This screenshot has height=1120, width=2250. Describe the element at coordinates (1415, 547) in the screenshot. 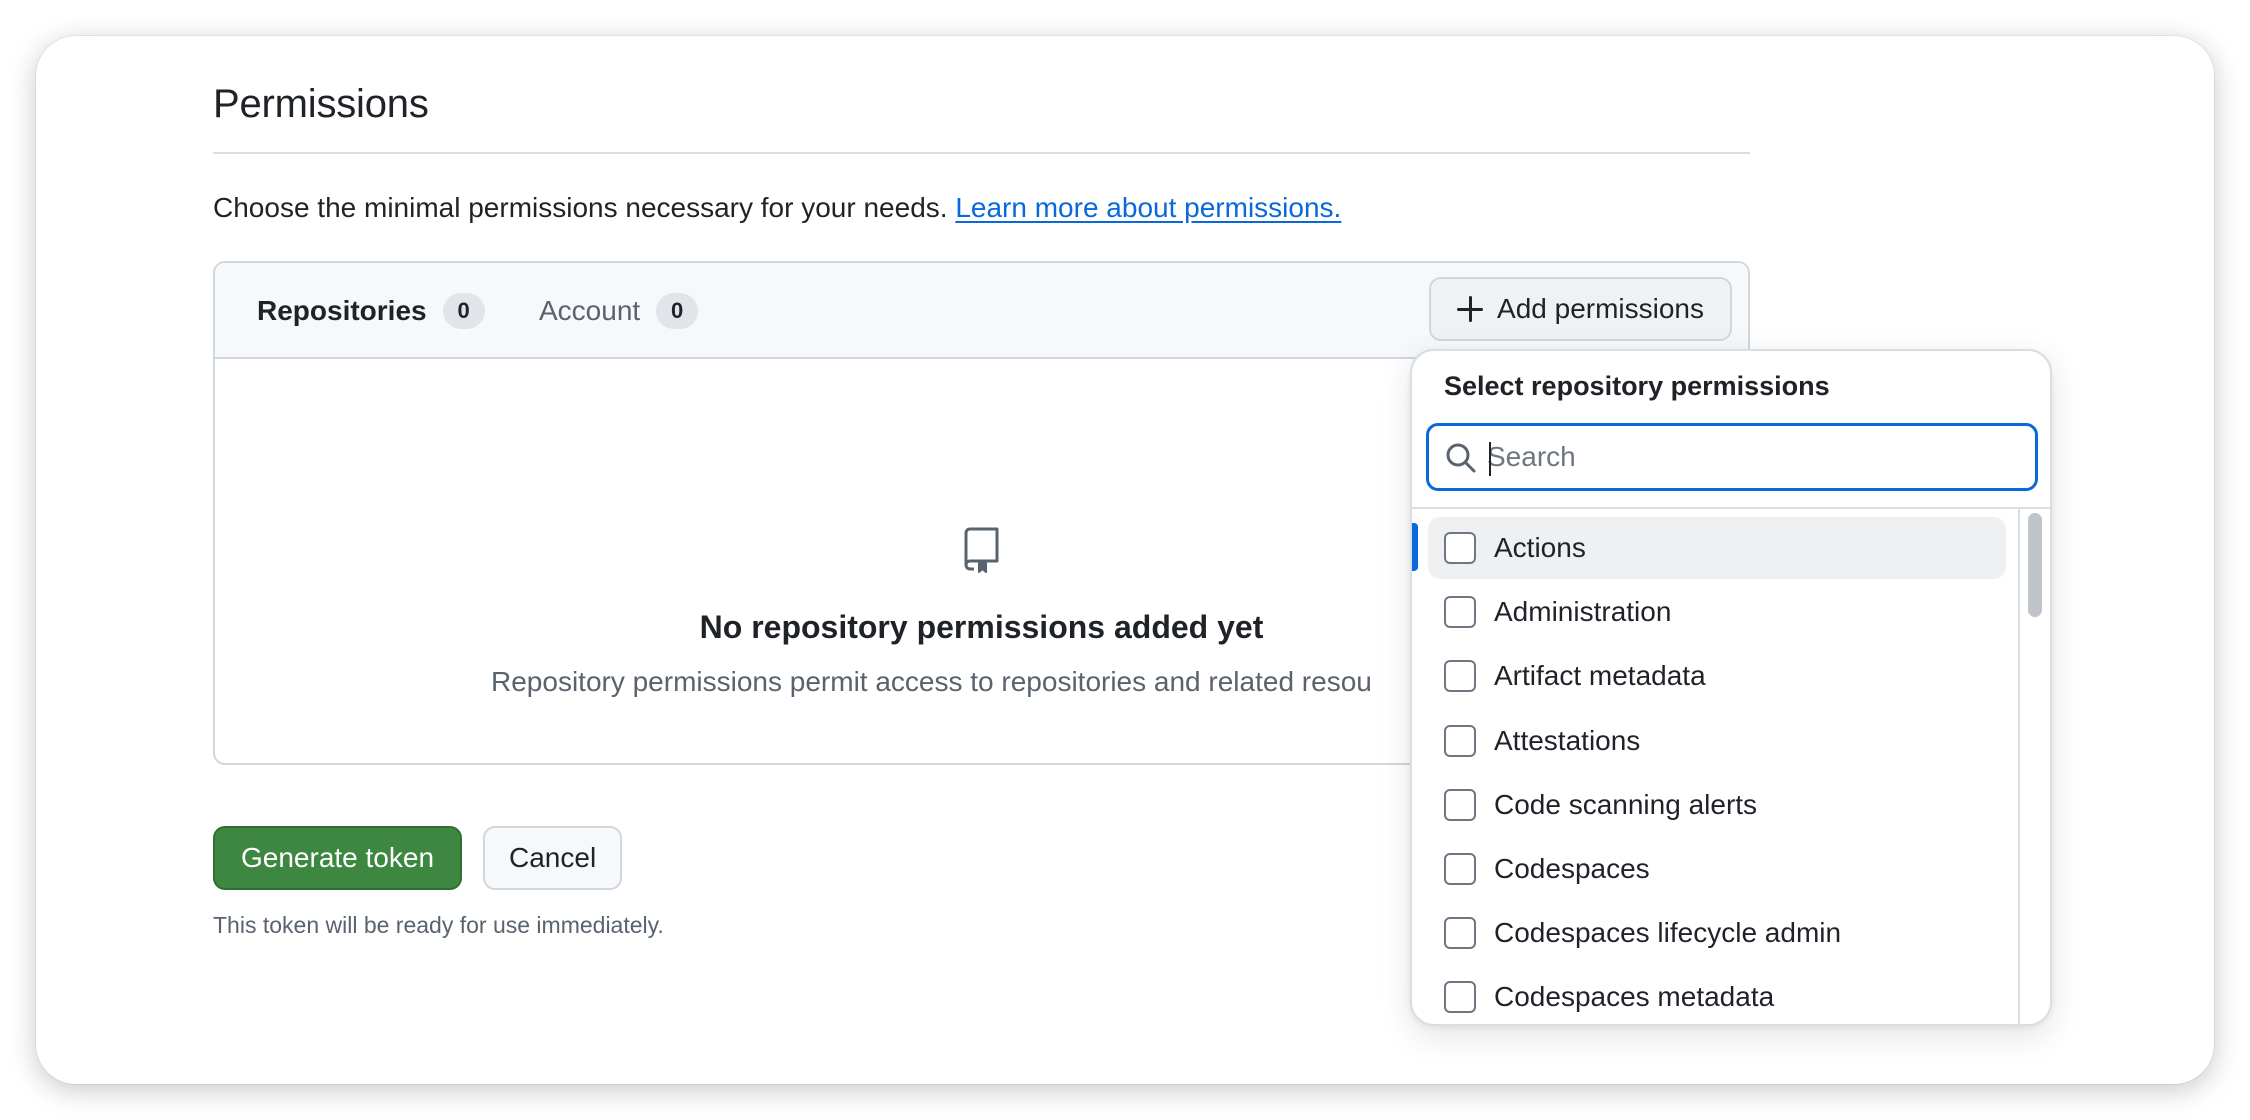

I see `active-item-marker` at that location.